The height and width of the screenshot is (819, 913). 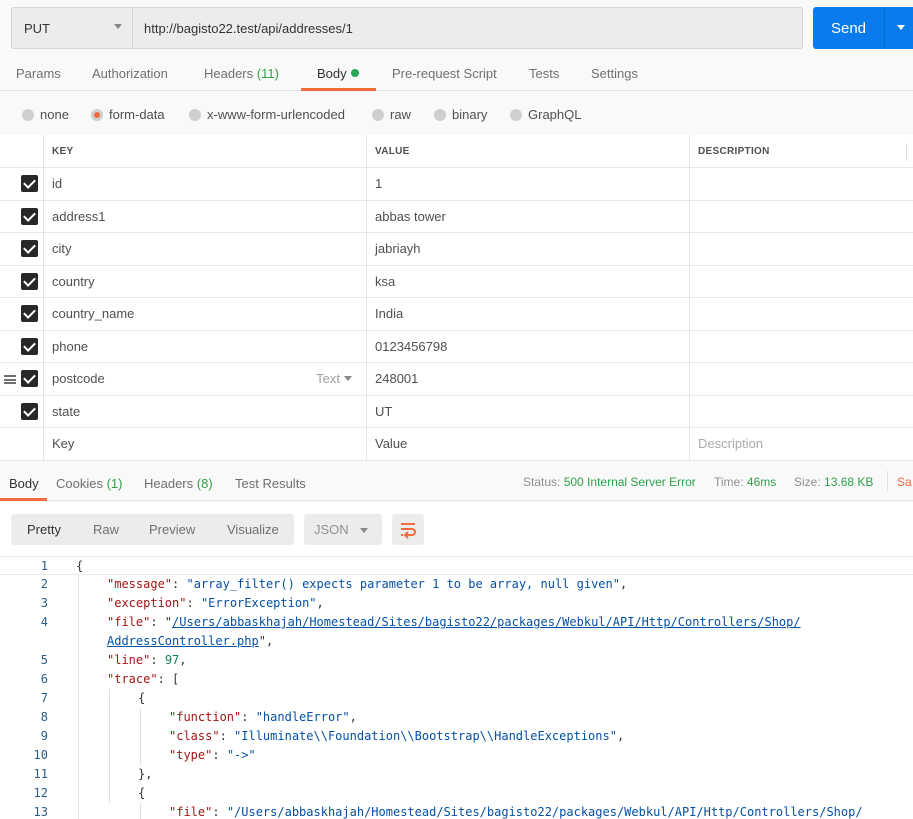 I want to click on url-input: http://bagisto22.test/api/addresses/1, so click(x=243, y=28).